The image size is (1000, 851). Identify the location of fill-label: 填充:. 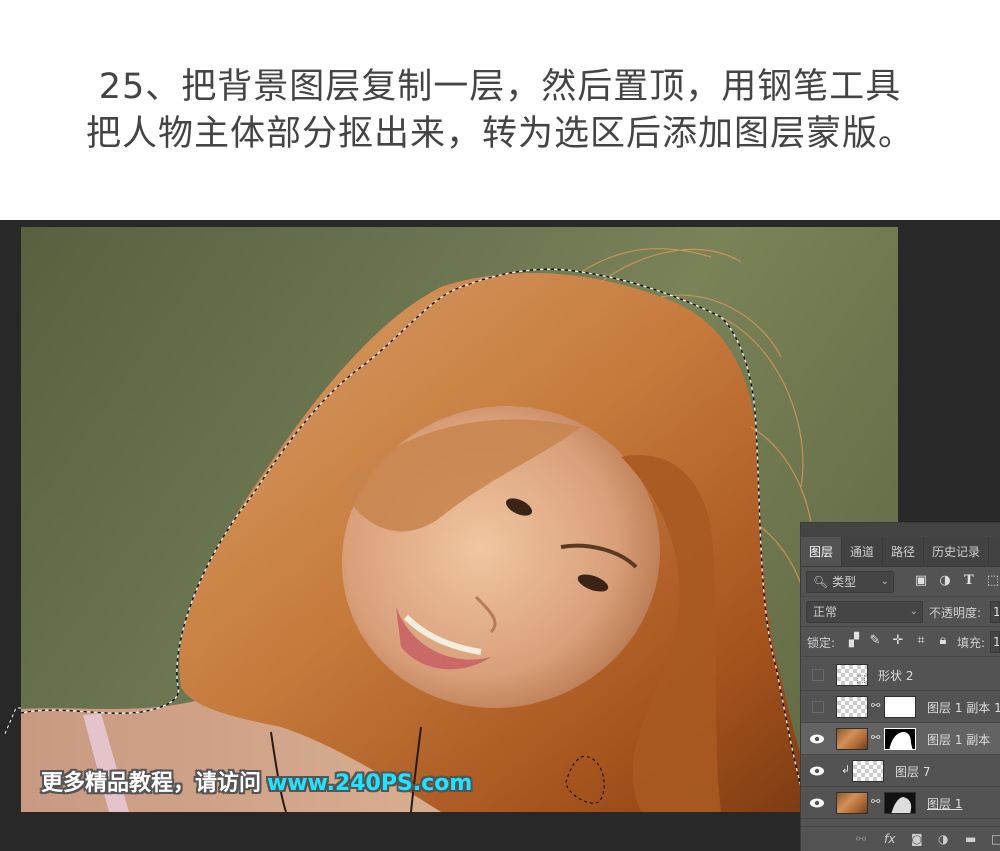
(971, 643).